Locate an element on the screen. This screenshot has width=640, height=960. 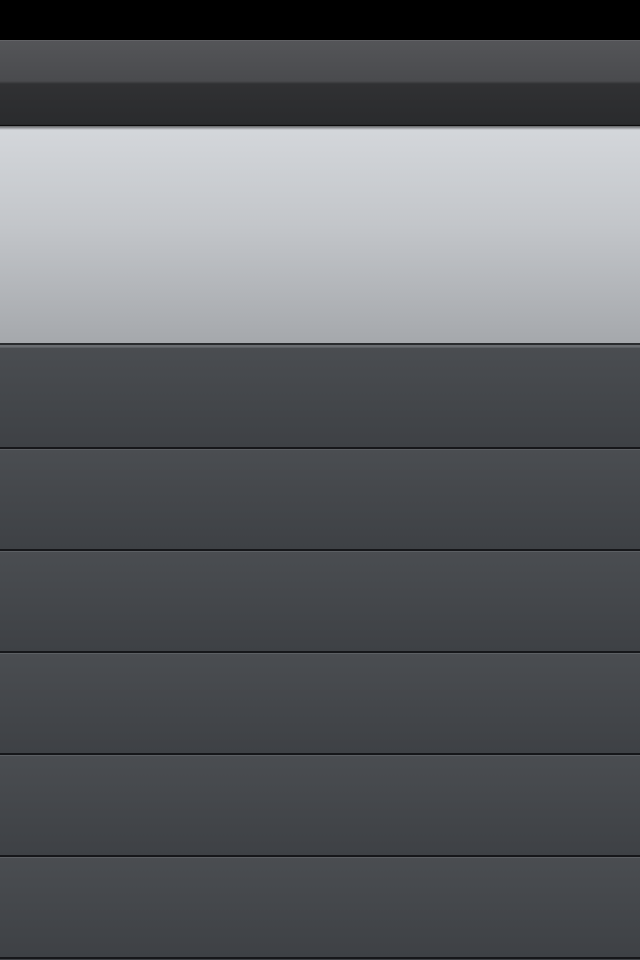
status-bar is located at coordinates (320, 20).